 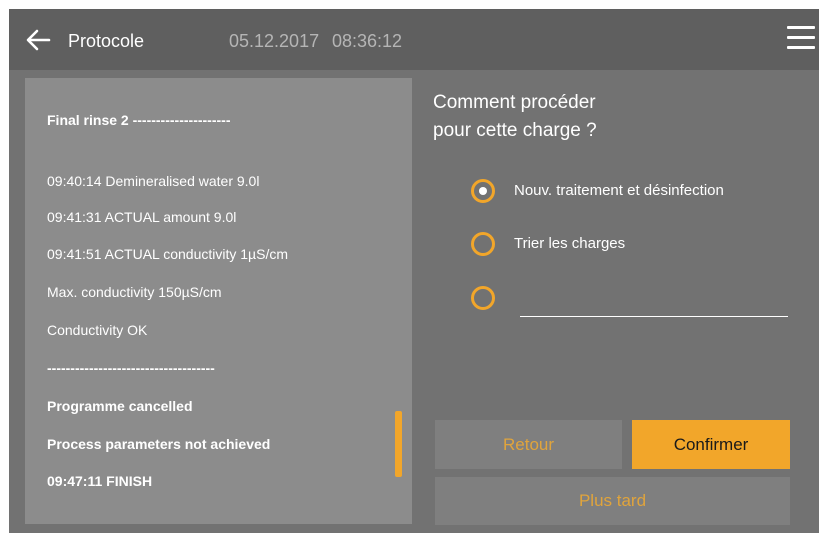 What do you see at coordinates (515, 117) in the screenshot?
I see `question-text: Comment procéder pour cette charge ?` at bounding box center [515, 117].